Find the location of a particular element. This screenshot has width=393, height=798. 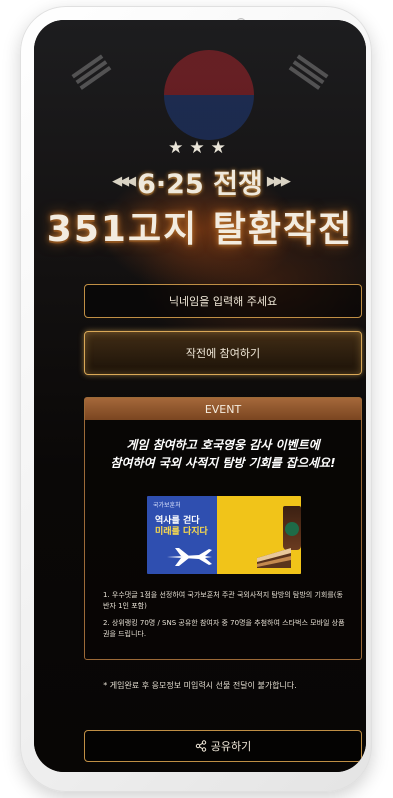

banner-brand: 국가보훈처 is located at coordinates (167, 505).